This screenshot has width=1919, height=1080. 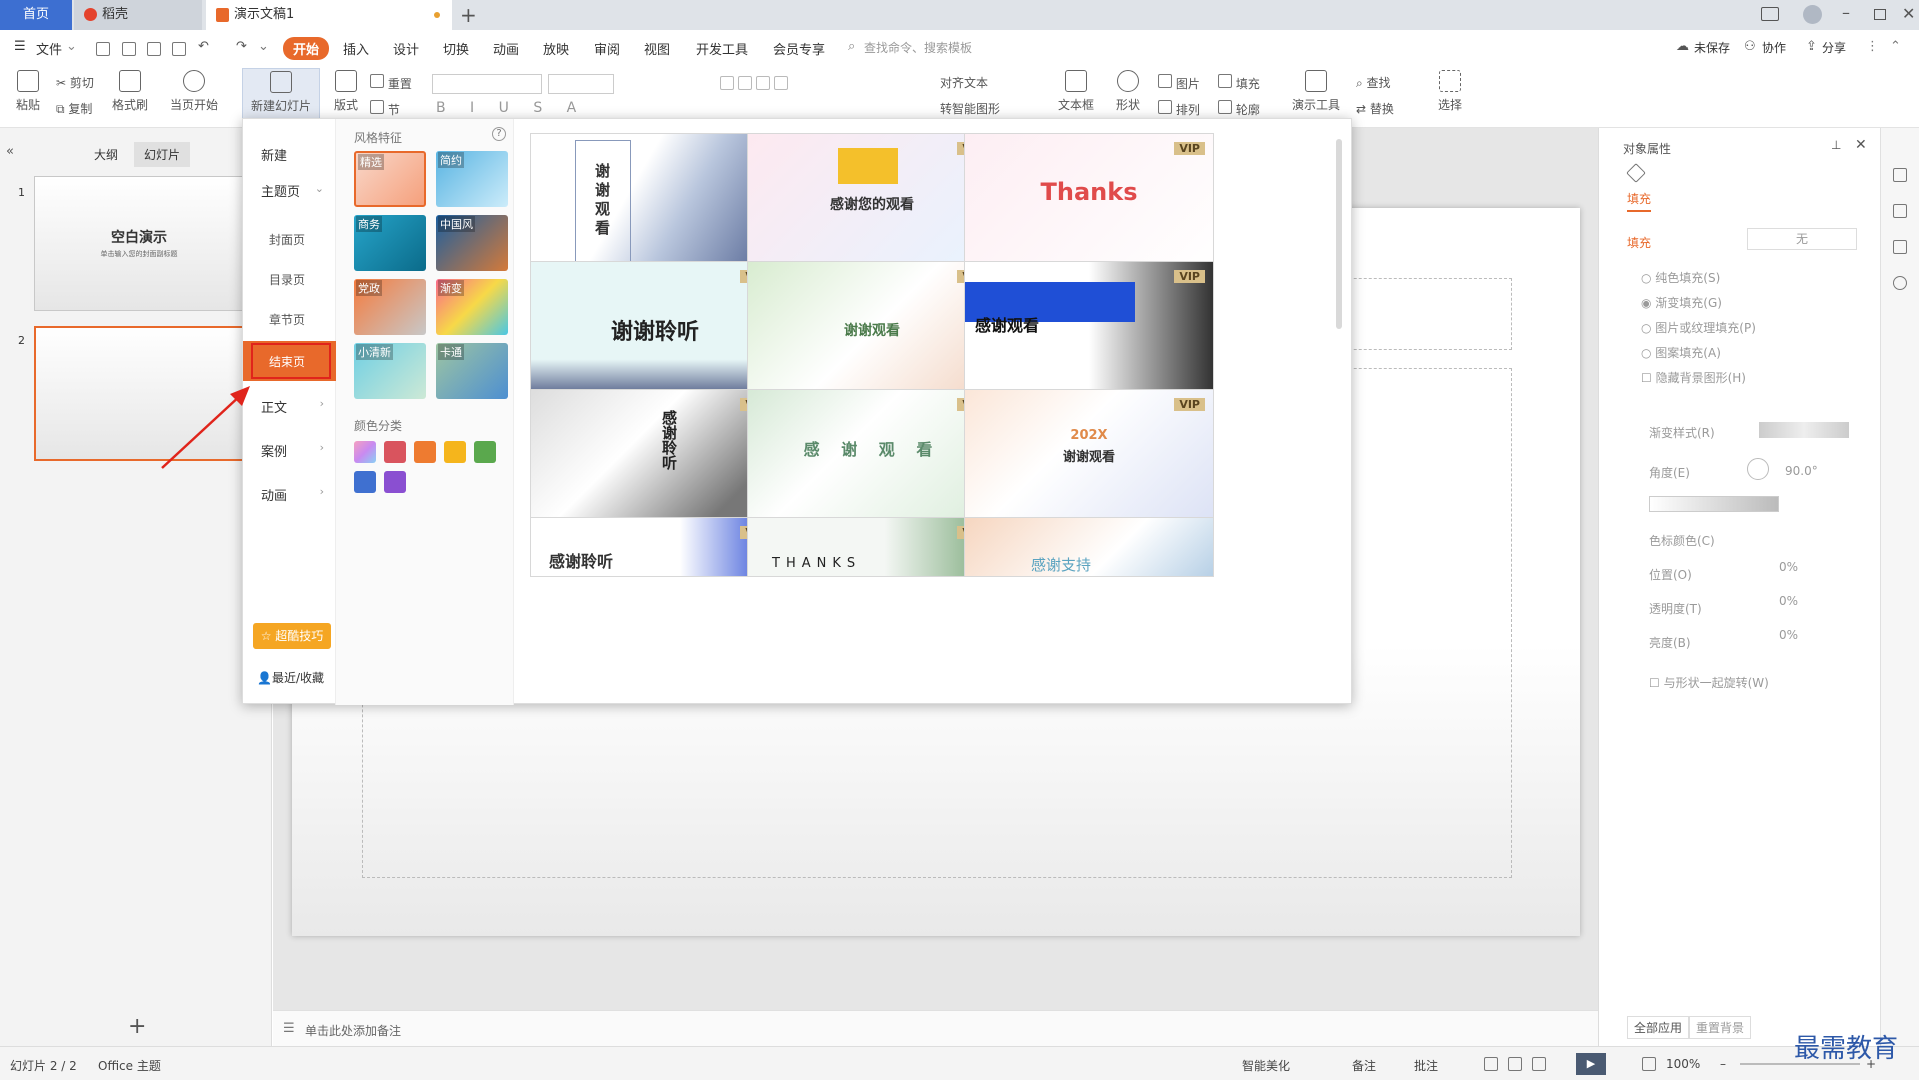 I want to click on menu-file: 文件, so click(x=49, y=48).